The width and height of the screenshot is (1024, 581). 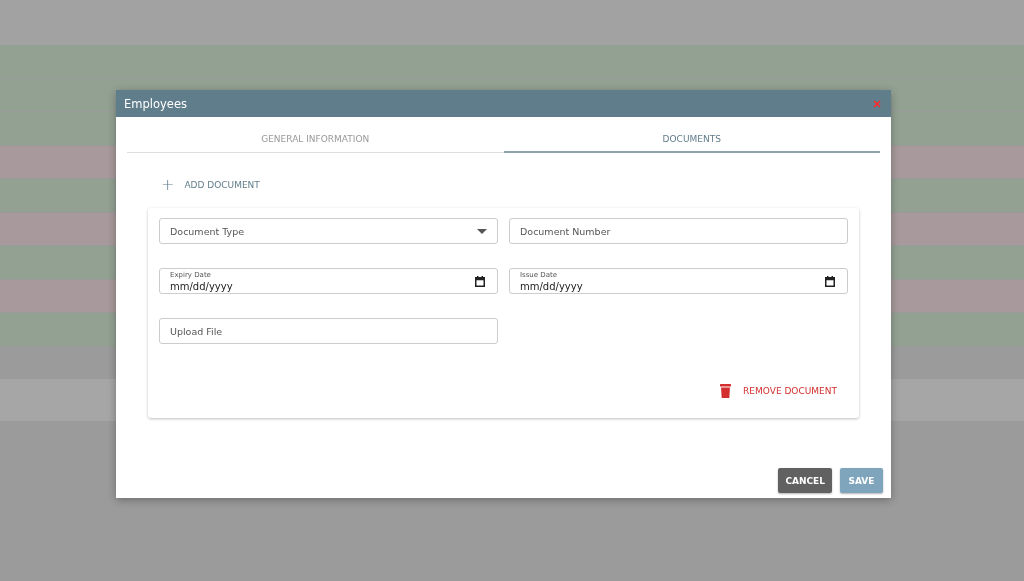 I want to click on add-document-button: + ADD DOCUMENT, so click(x=210, y=185).